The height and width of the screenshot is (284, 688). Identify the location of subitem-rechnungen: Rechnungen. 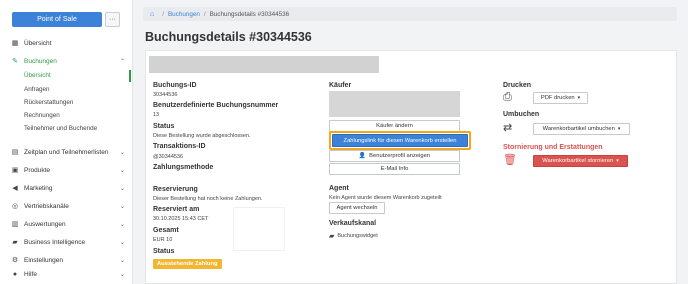
(42, 116).